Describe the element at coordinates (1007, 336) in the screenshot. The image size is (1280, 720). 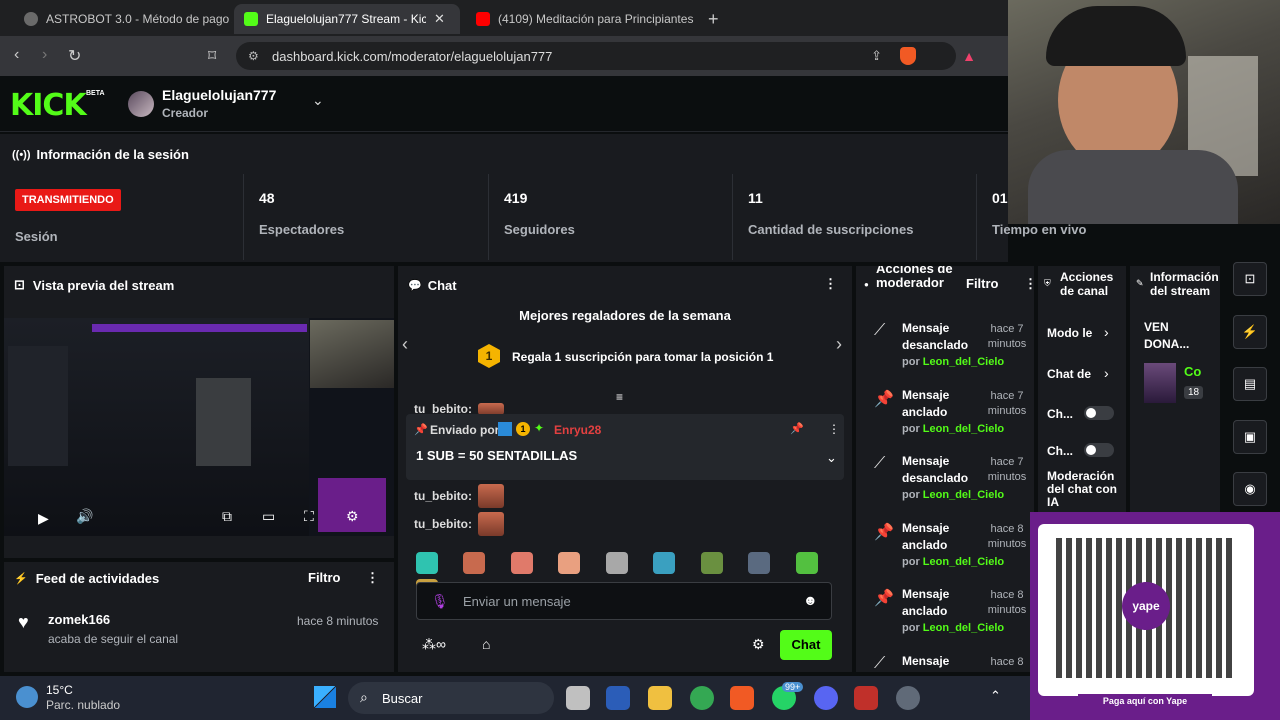
I see `mod-action-time: hace 7 minutos` at that location.